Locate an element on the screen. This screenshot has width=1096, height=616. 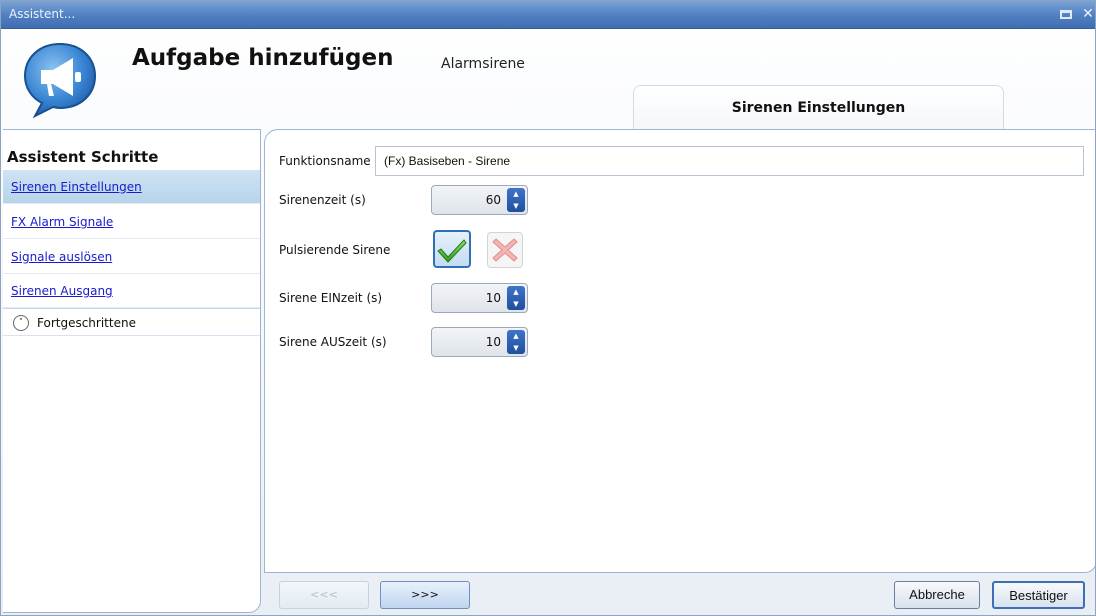
off-time-spin-buttons: ▲ ▼ is located at coordinates (516, 342).